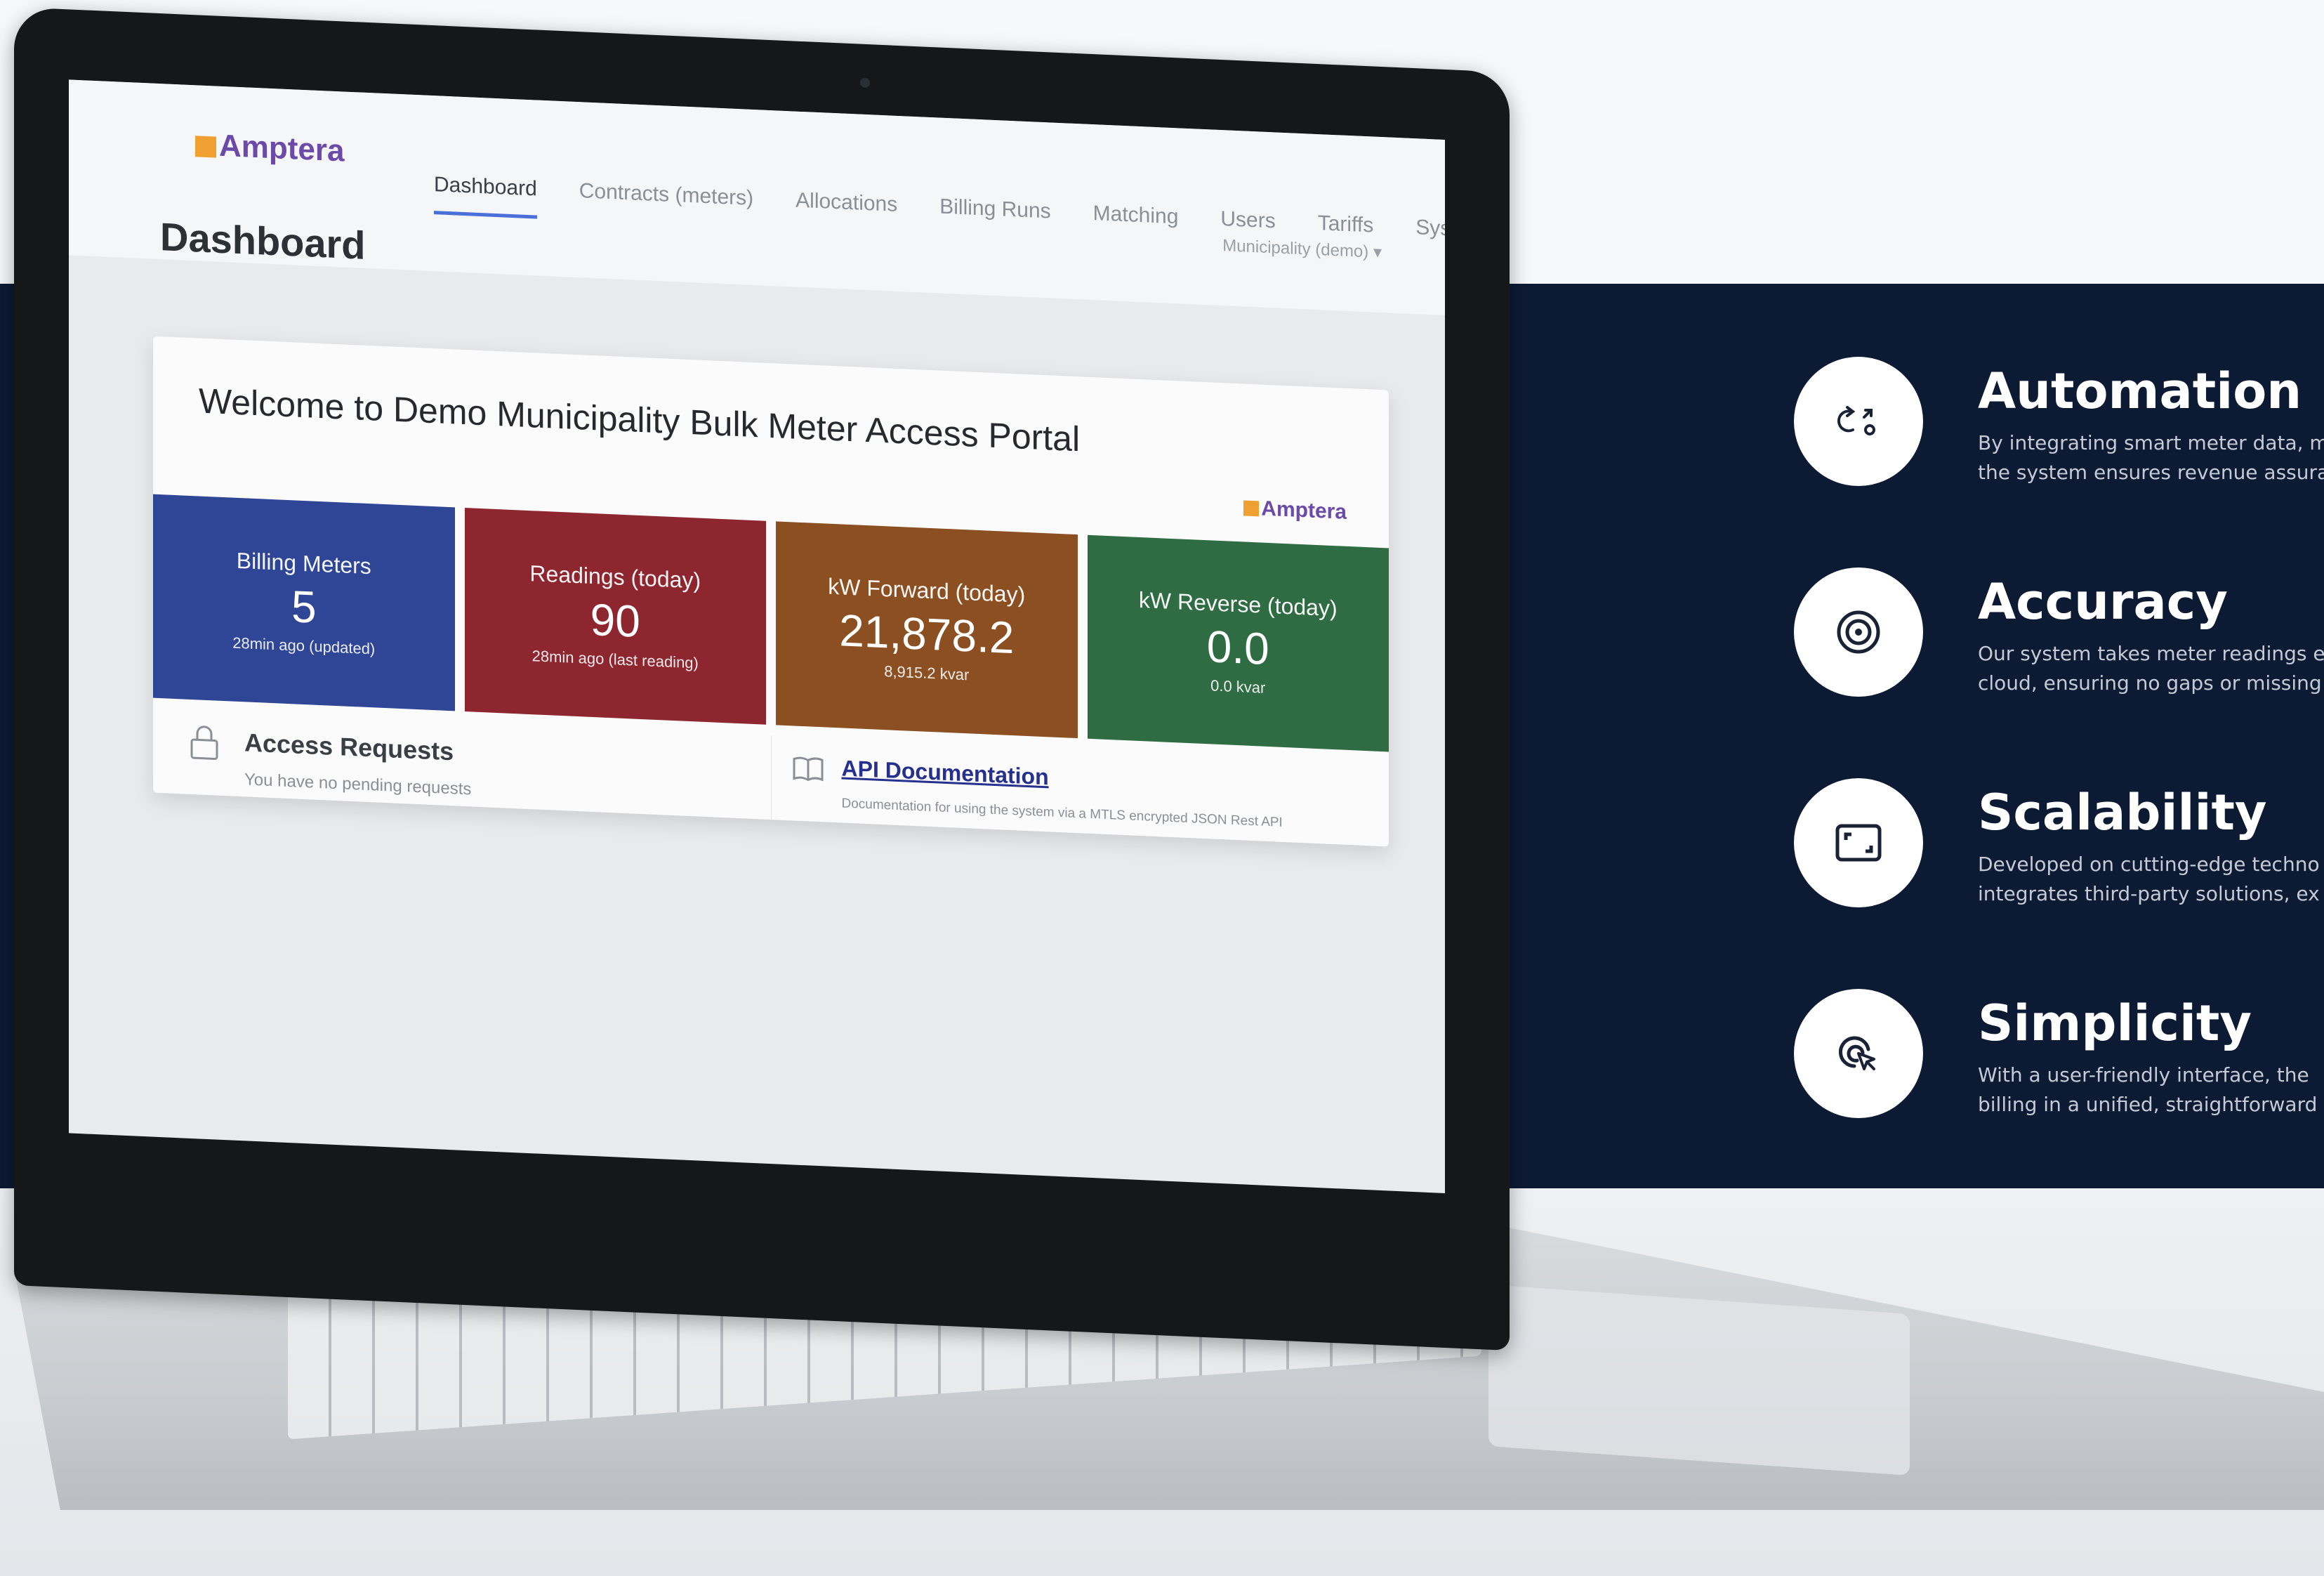 This screenshot has height=1576, width=2324. I want to click on feature-description-line: the system ensures revenue assura, so click(2151, 472).